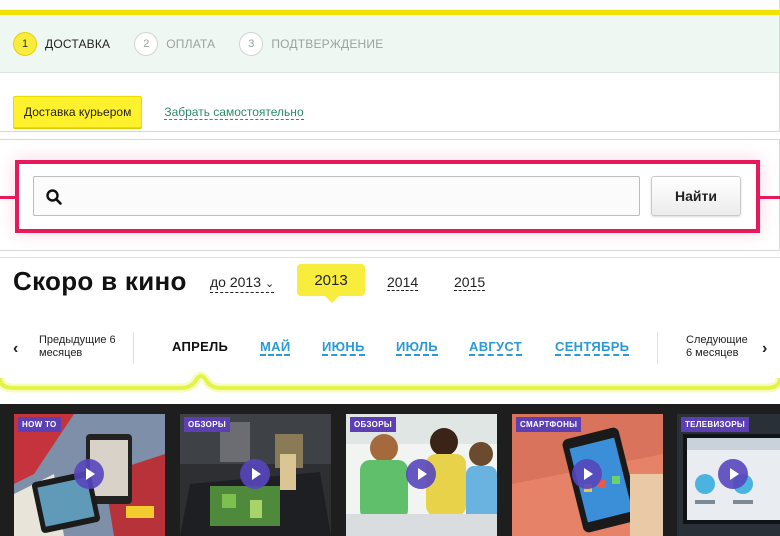 This screenshot has height=536, width=780. Describe the element at coordinates (764, 349) in the screenshot. I see `chevron-right-icon: ›` at that location.